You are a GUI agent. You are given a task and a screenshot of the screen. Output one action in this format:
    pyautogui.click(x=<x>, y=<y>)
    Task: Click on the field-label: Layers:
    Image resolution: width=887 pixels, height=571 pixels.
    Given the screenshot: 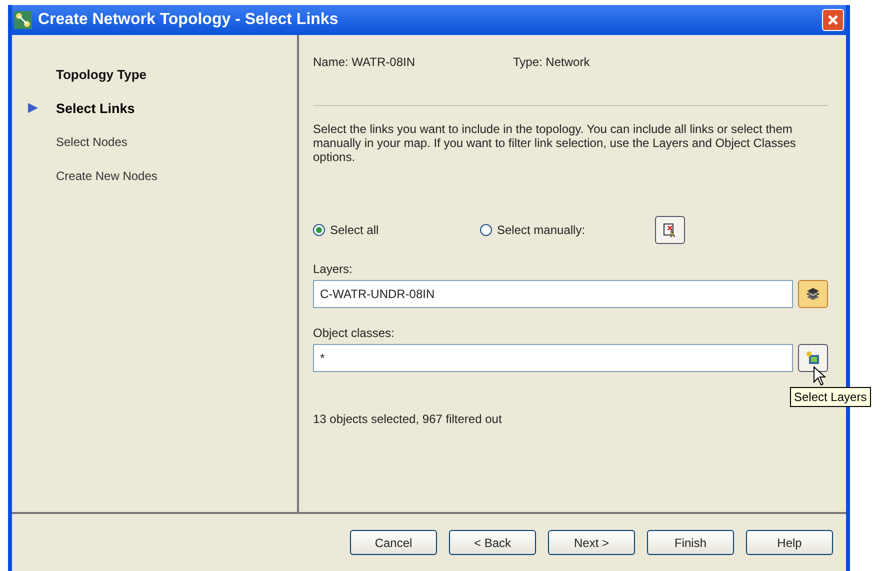 What is the action you would take?
    pyautogui.click(x=333, y=269)
    